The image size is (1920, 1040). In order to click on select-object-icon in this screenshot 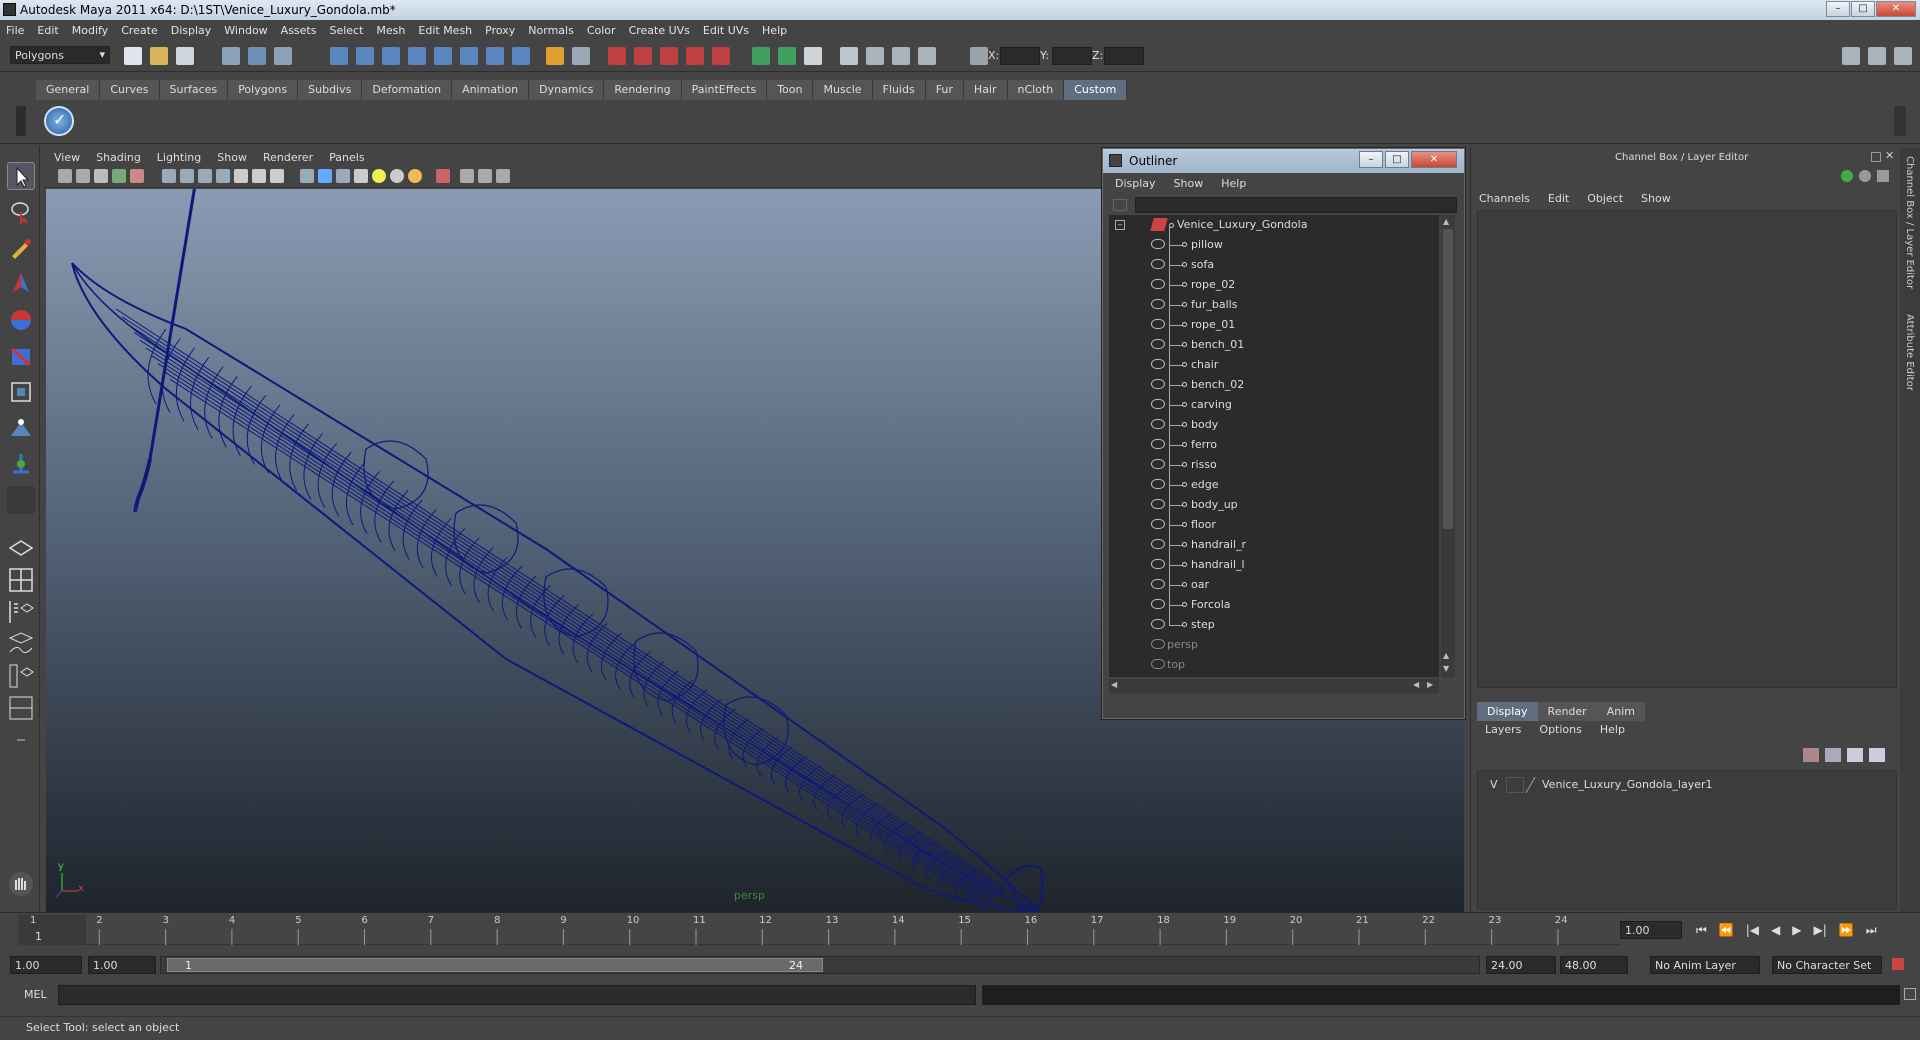, I will do `click(257, 56)`.